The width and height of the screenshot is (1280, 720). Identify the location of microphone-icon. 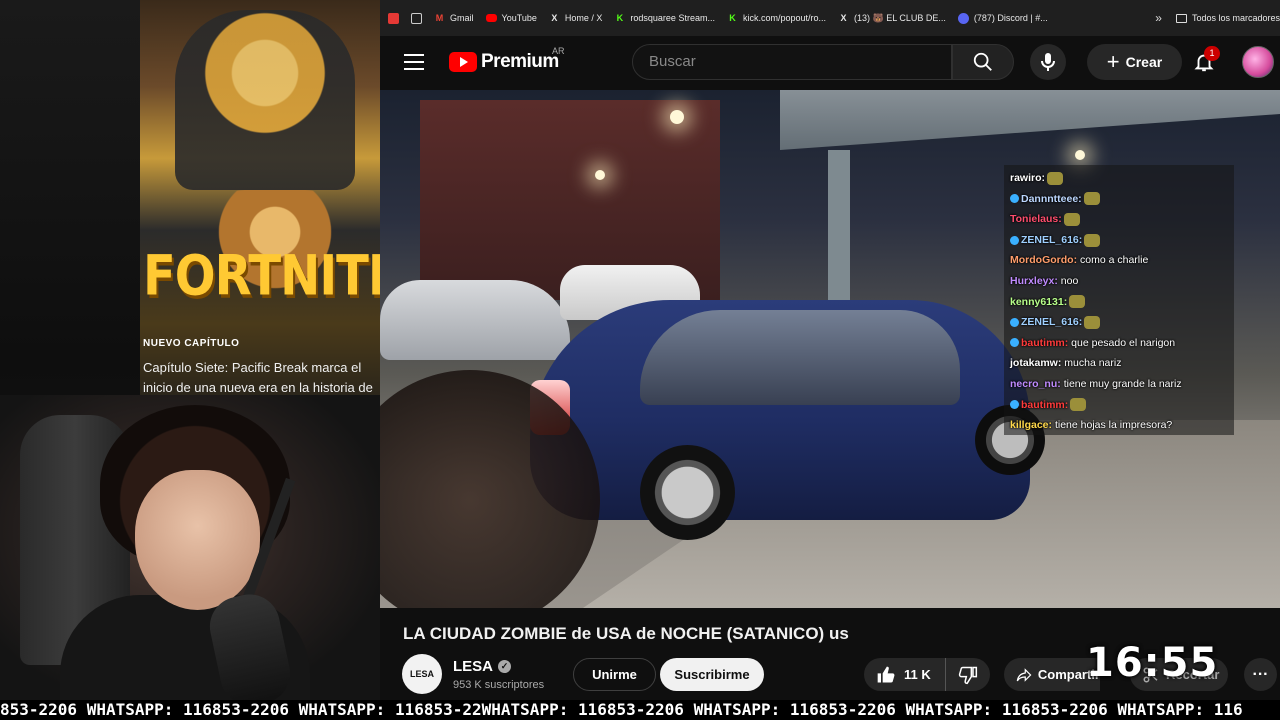
(1048, 62).